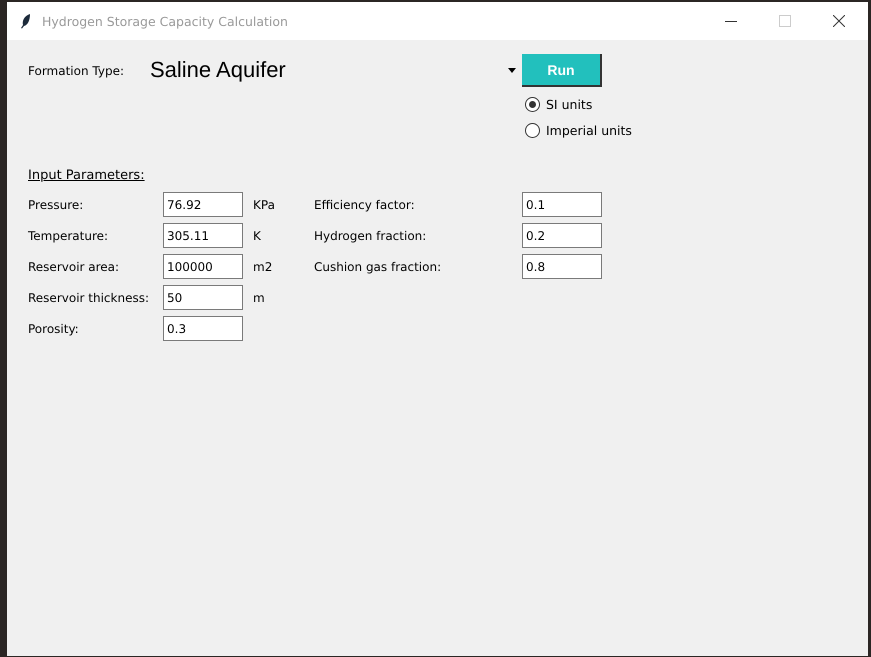  Describe the element at coordinates (512, 70) in the screenshot. I see `caret-icon` at that location.